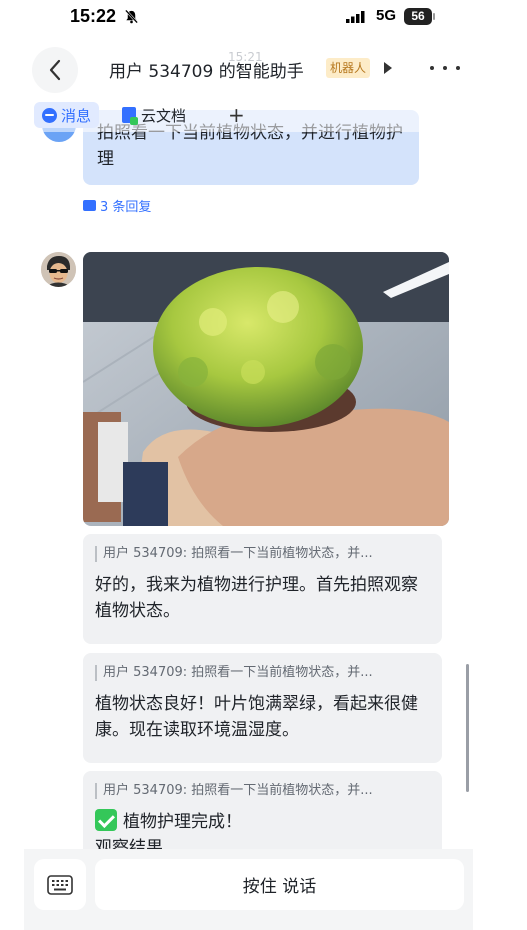  What do you see at coordinates (249, 114) in the screenshot?
I see `tab-bar: 消息 云文档 +` at bounding box center [249, 114].